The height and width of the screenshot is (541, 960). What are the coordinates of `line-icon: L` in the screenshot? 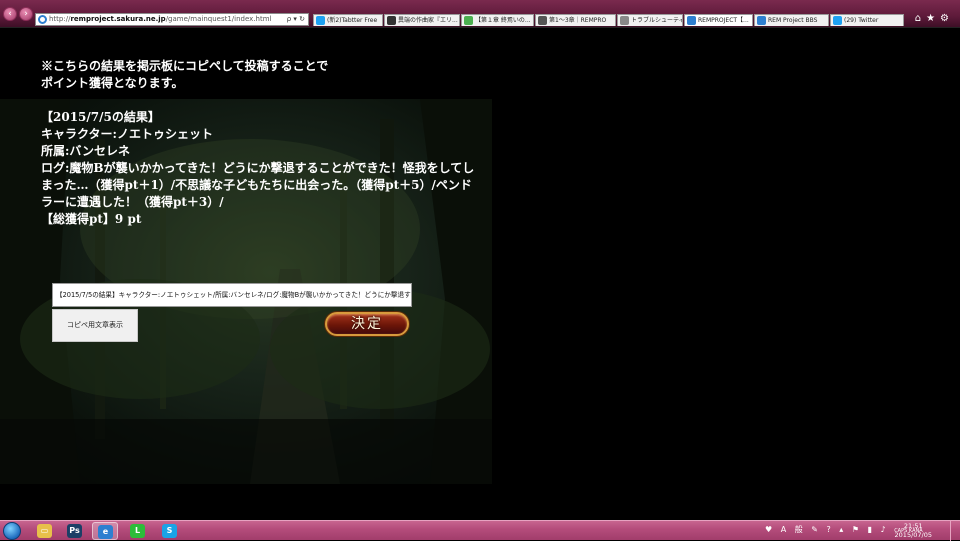 It's located at (137, 531).